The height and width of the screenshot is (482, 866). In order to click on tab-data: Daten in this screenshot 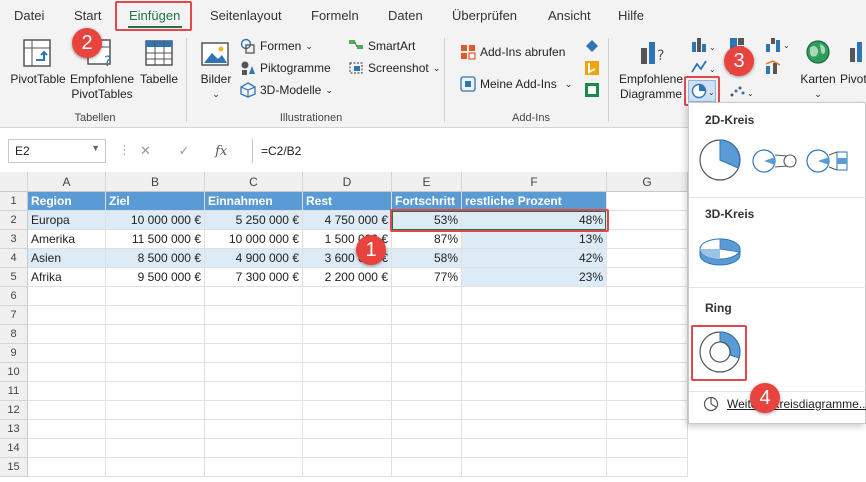, I will do `click(405, 15)`.